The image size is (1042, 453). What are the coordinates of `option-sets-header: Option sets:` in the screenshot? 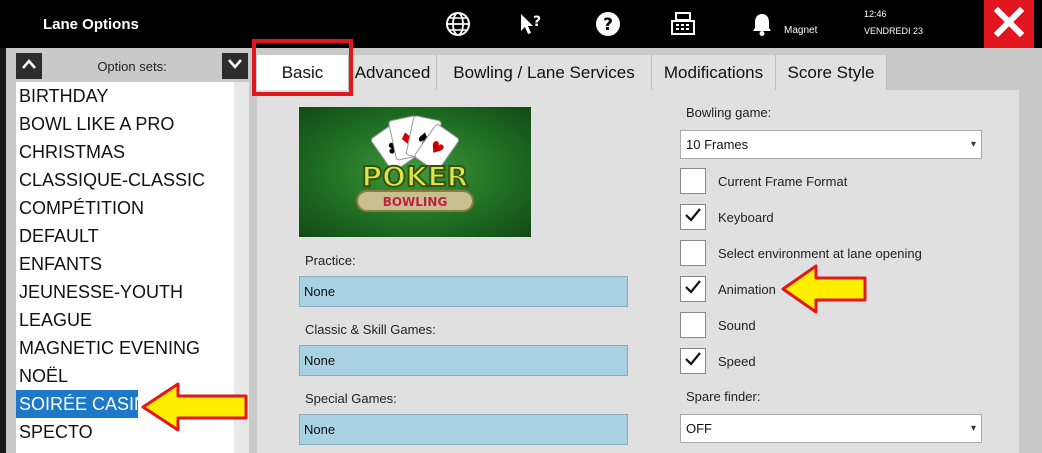 It's located at (132, 66).